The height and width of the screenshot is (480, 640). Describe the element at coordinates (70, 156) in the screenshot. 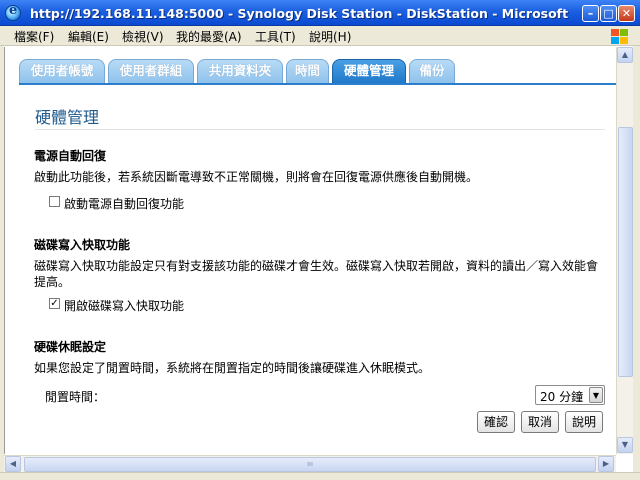

I see `power-section-title: 電源自動回復` at that location.